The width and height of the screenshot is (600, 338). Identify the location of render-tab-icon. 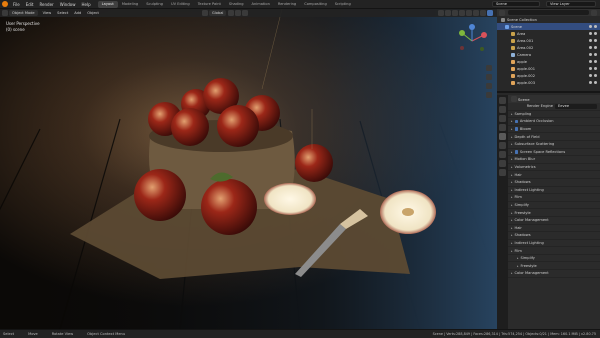
(502, 109).